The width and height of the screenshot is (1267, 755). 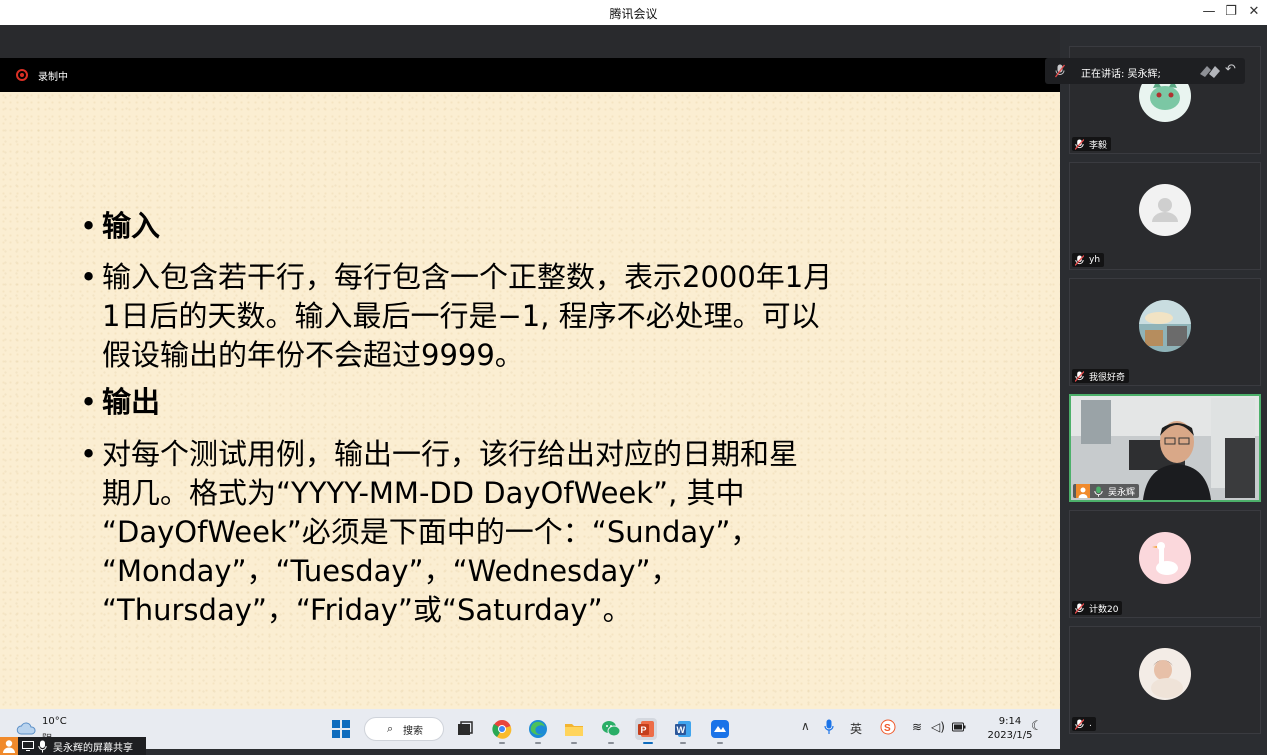 I want to click on participant-tile: ., so click(x=1165, y=680).